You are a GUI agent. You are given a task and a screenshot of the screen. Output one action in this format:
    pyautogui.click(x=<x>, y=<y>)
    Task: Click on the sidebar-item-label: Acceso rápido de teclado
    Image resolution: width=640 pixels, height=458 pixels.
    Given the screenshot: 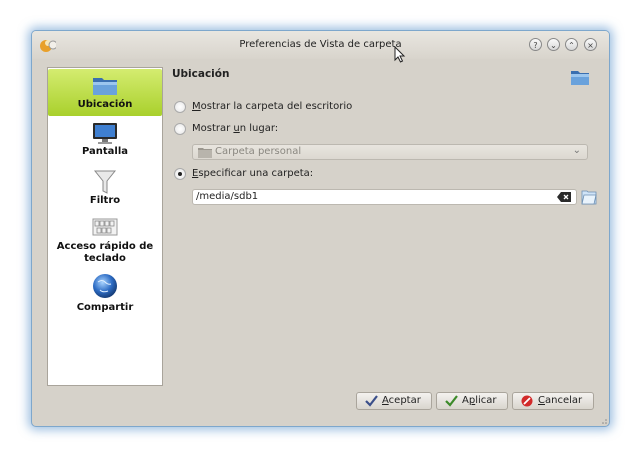 What is the action you would take?
    pyautogui.click(x=105, y=252)
    